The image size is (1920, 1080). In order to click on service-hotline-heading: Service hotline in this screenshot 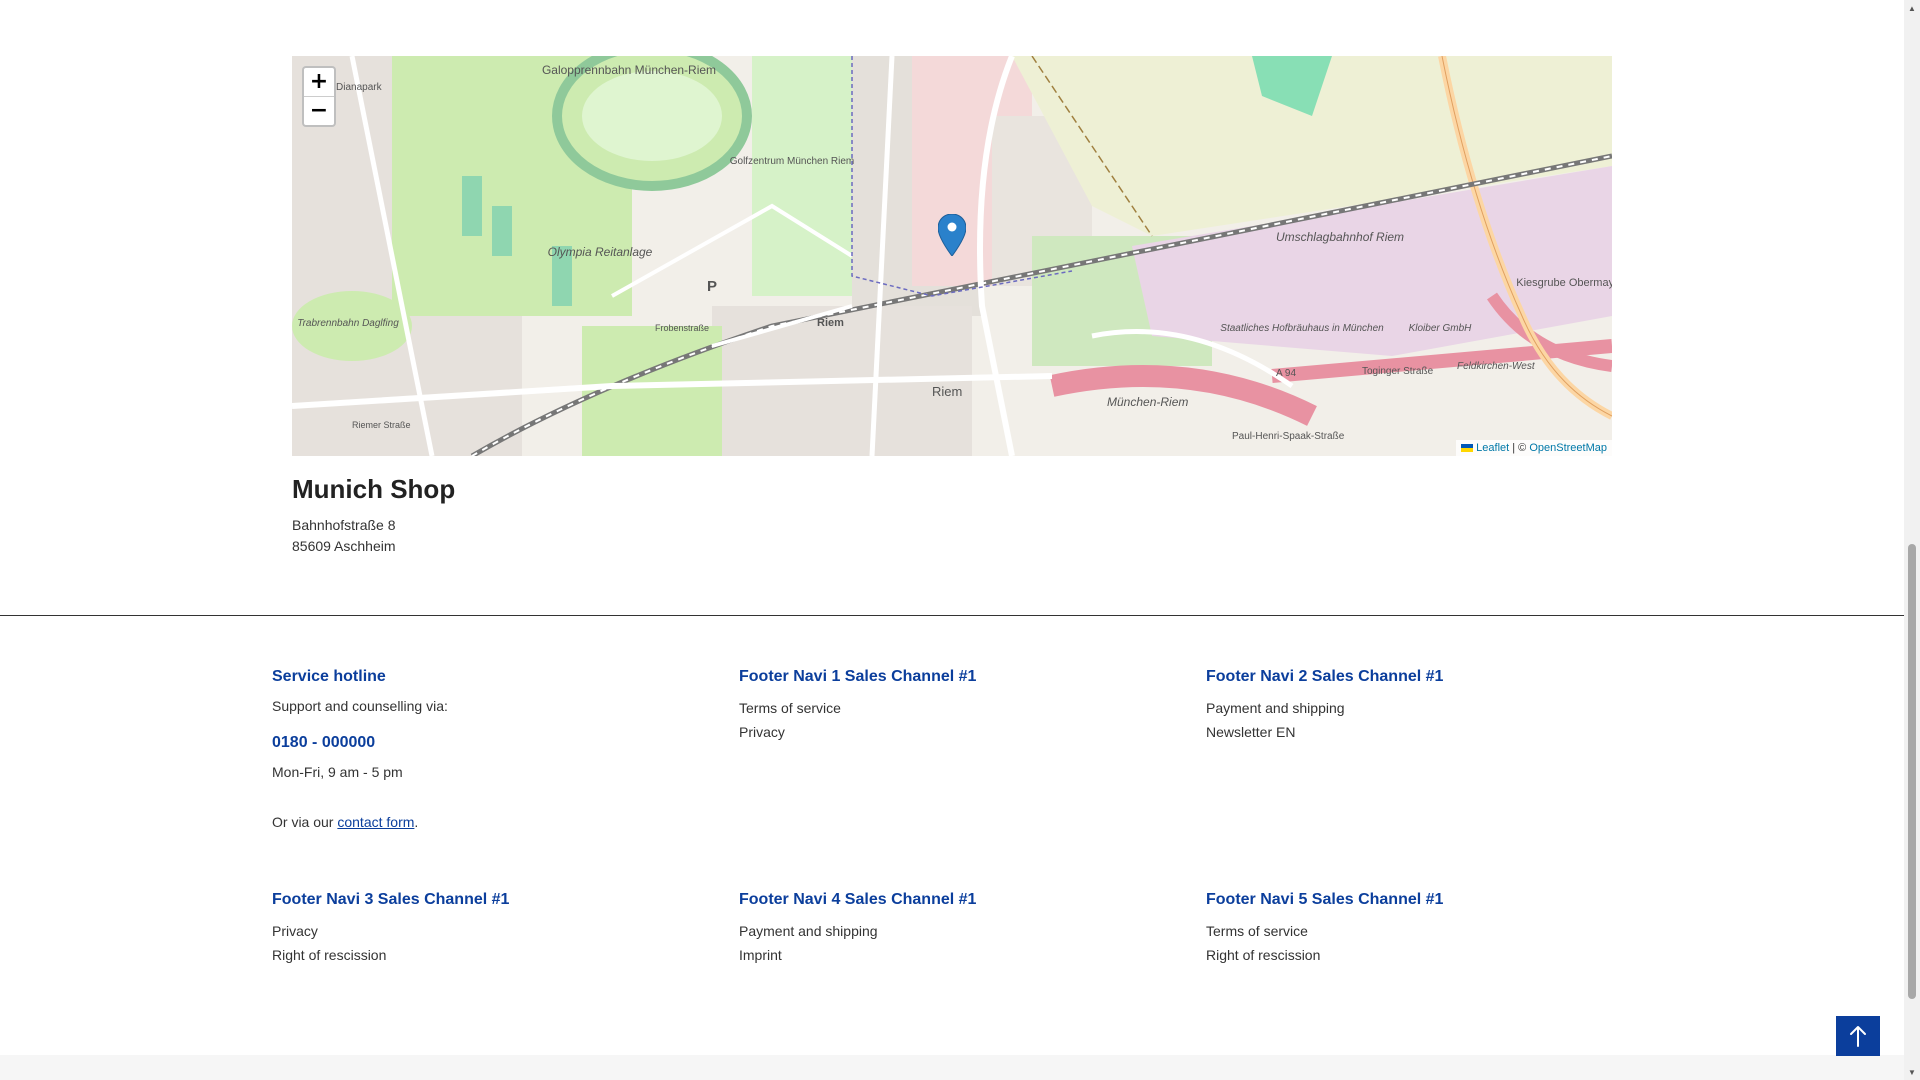, I will do `click(329, 676)`.